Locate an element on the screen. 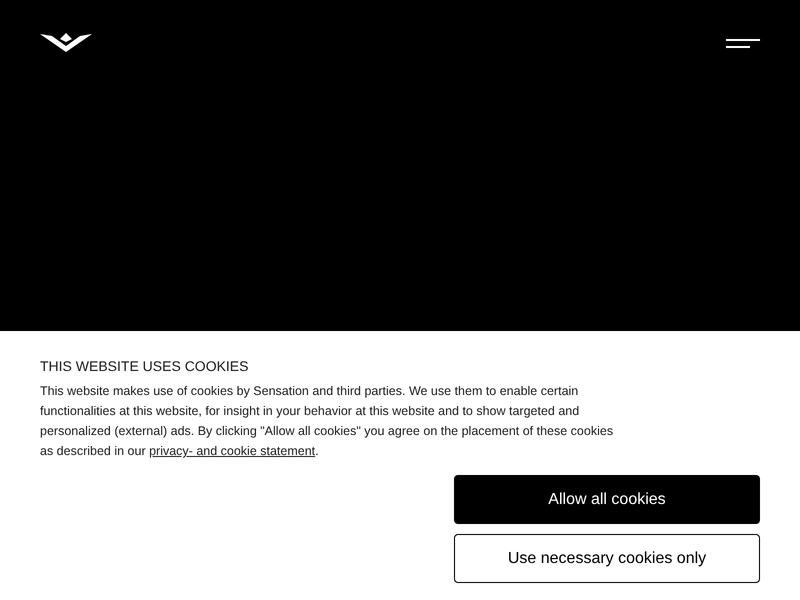  allow-button: Allow all cookies is located at coordinates (607, 499).